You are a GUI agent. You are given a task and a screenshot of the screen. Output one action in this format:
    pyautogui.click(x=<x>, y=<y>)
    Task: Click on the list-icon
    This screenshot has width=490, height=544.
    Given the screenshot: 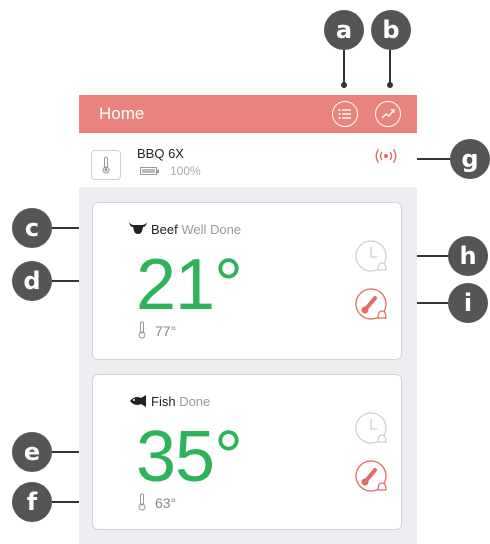 What is the action you would take?
    pyautogui.click(x=344, y=114)
    